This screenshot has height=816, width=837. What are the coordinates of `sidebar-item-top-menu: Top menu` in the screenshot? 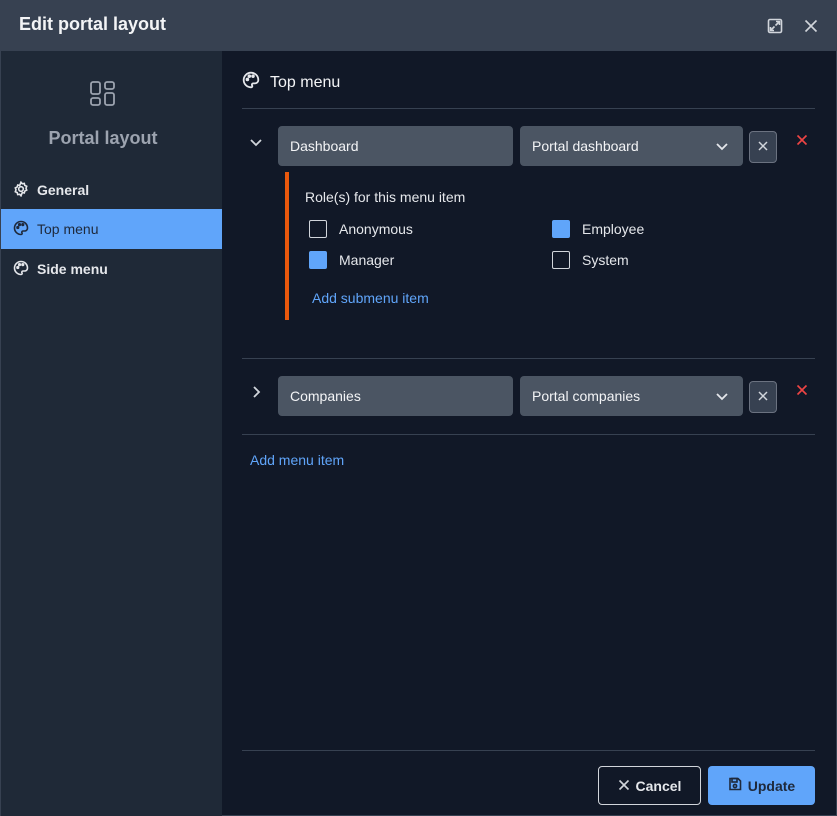 It's located at (111, 229).